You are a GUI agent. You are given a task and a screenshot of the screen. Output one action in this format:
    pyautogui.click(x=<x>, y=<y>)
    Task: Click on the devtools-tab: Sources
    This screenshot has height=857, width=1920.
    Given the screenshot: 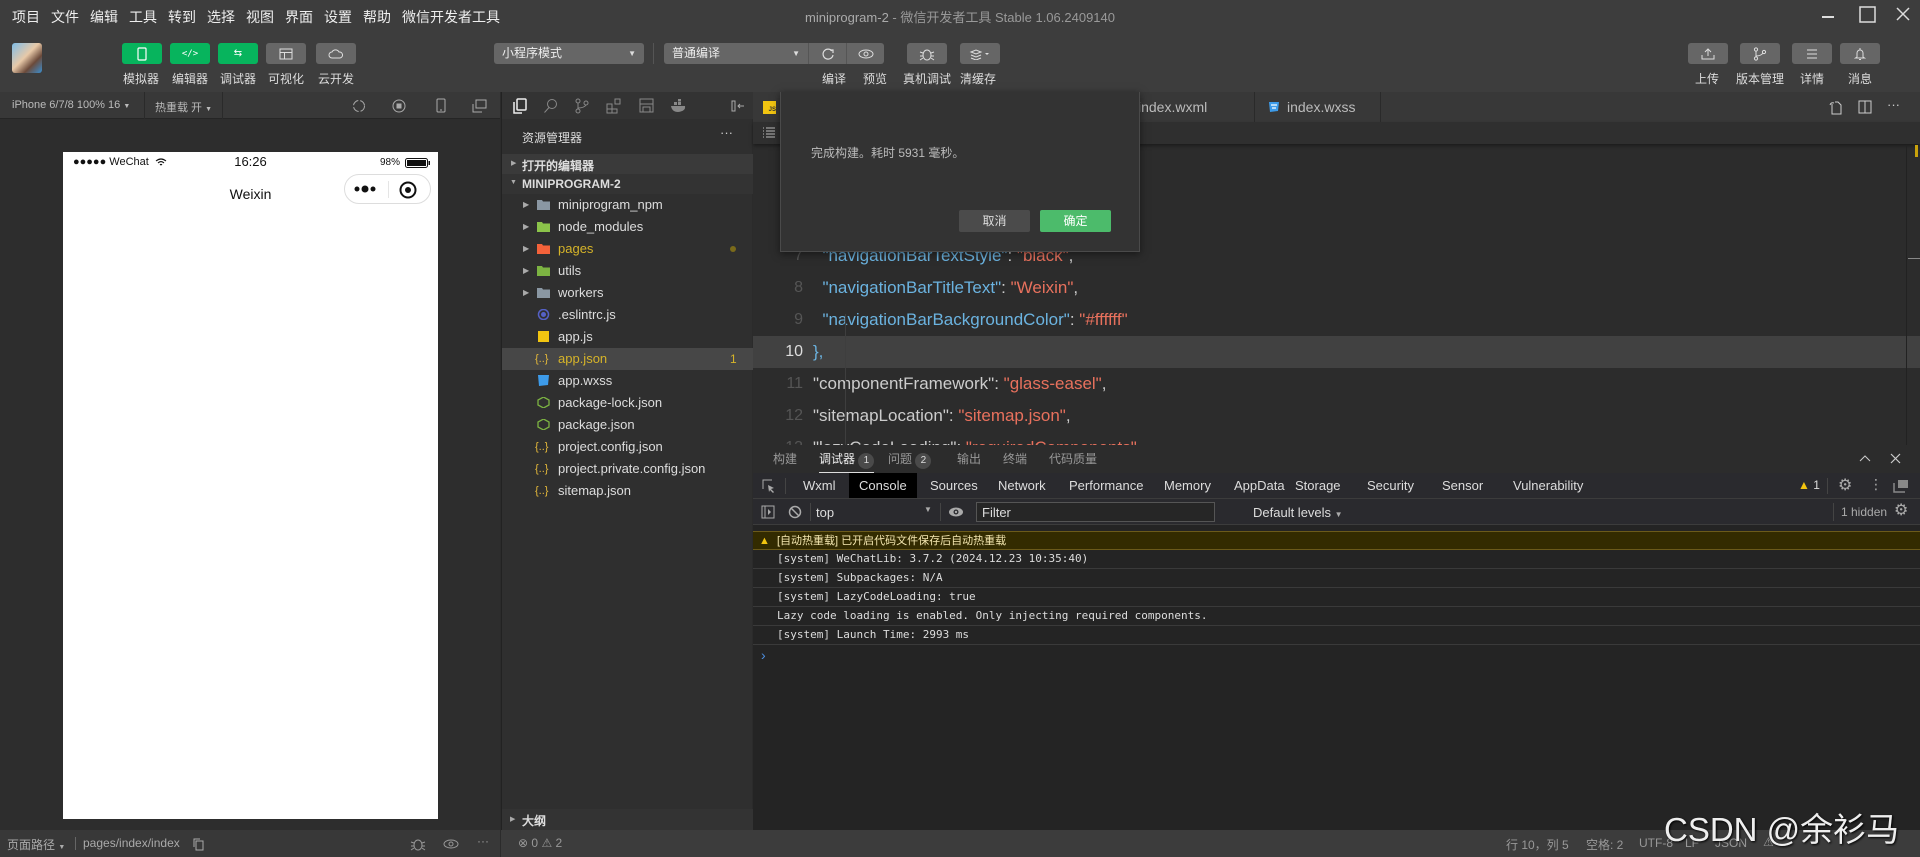 What is the action you would take?
    pyautogui.click(x=954, y=485)
    